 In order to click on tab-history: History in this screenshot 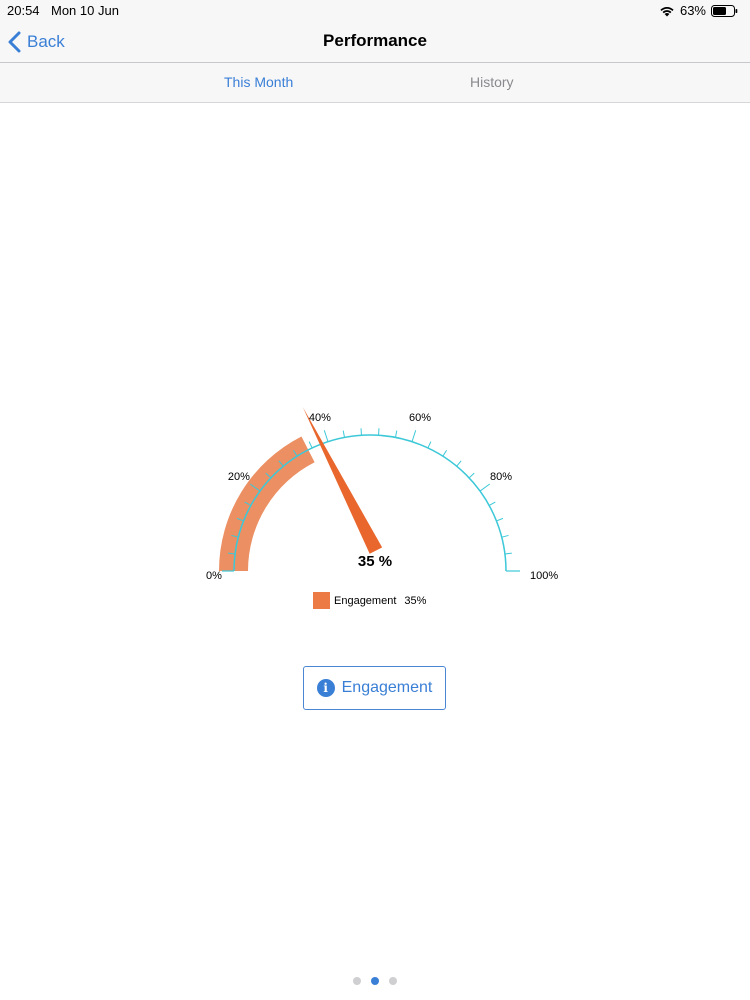, I will do `click(492, 82)`.